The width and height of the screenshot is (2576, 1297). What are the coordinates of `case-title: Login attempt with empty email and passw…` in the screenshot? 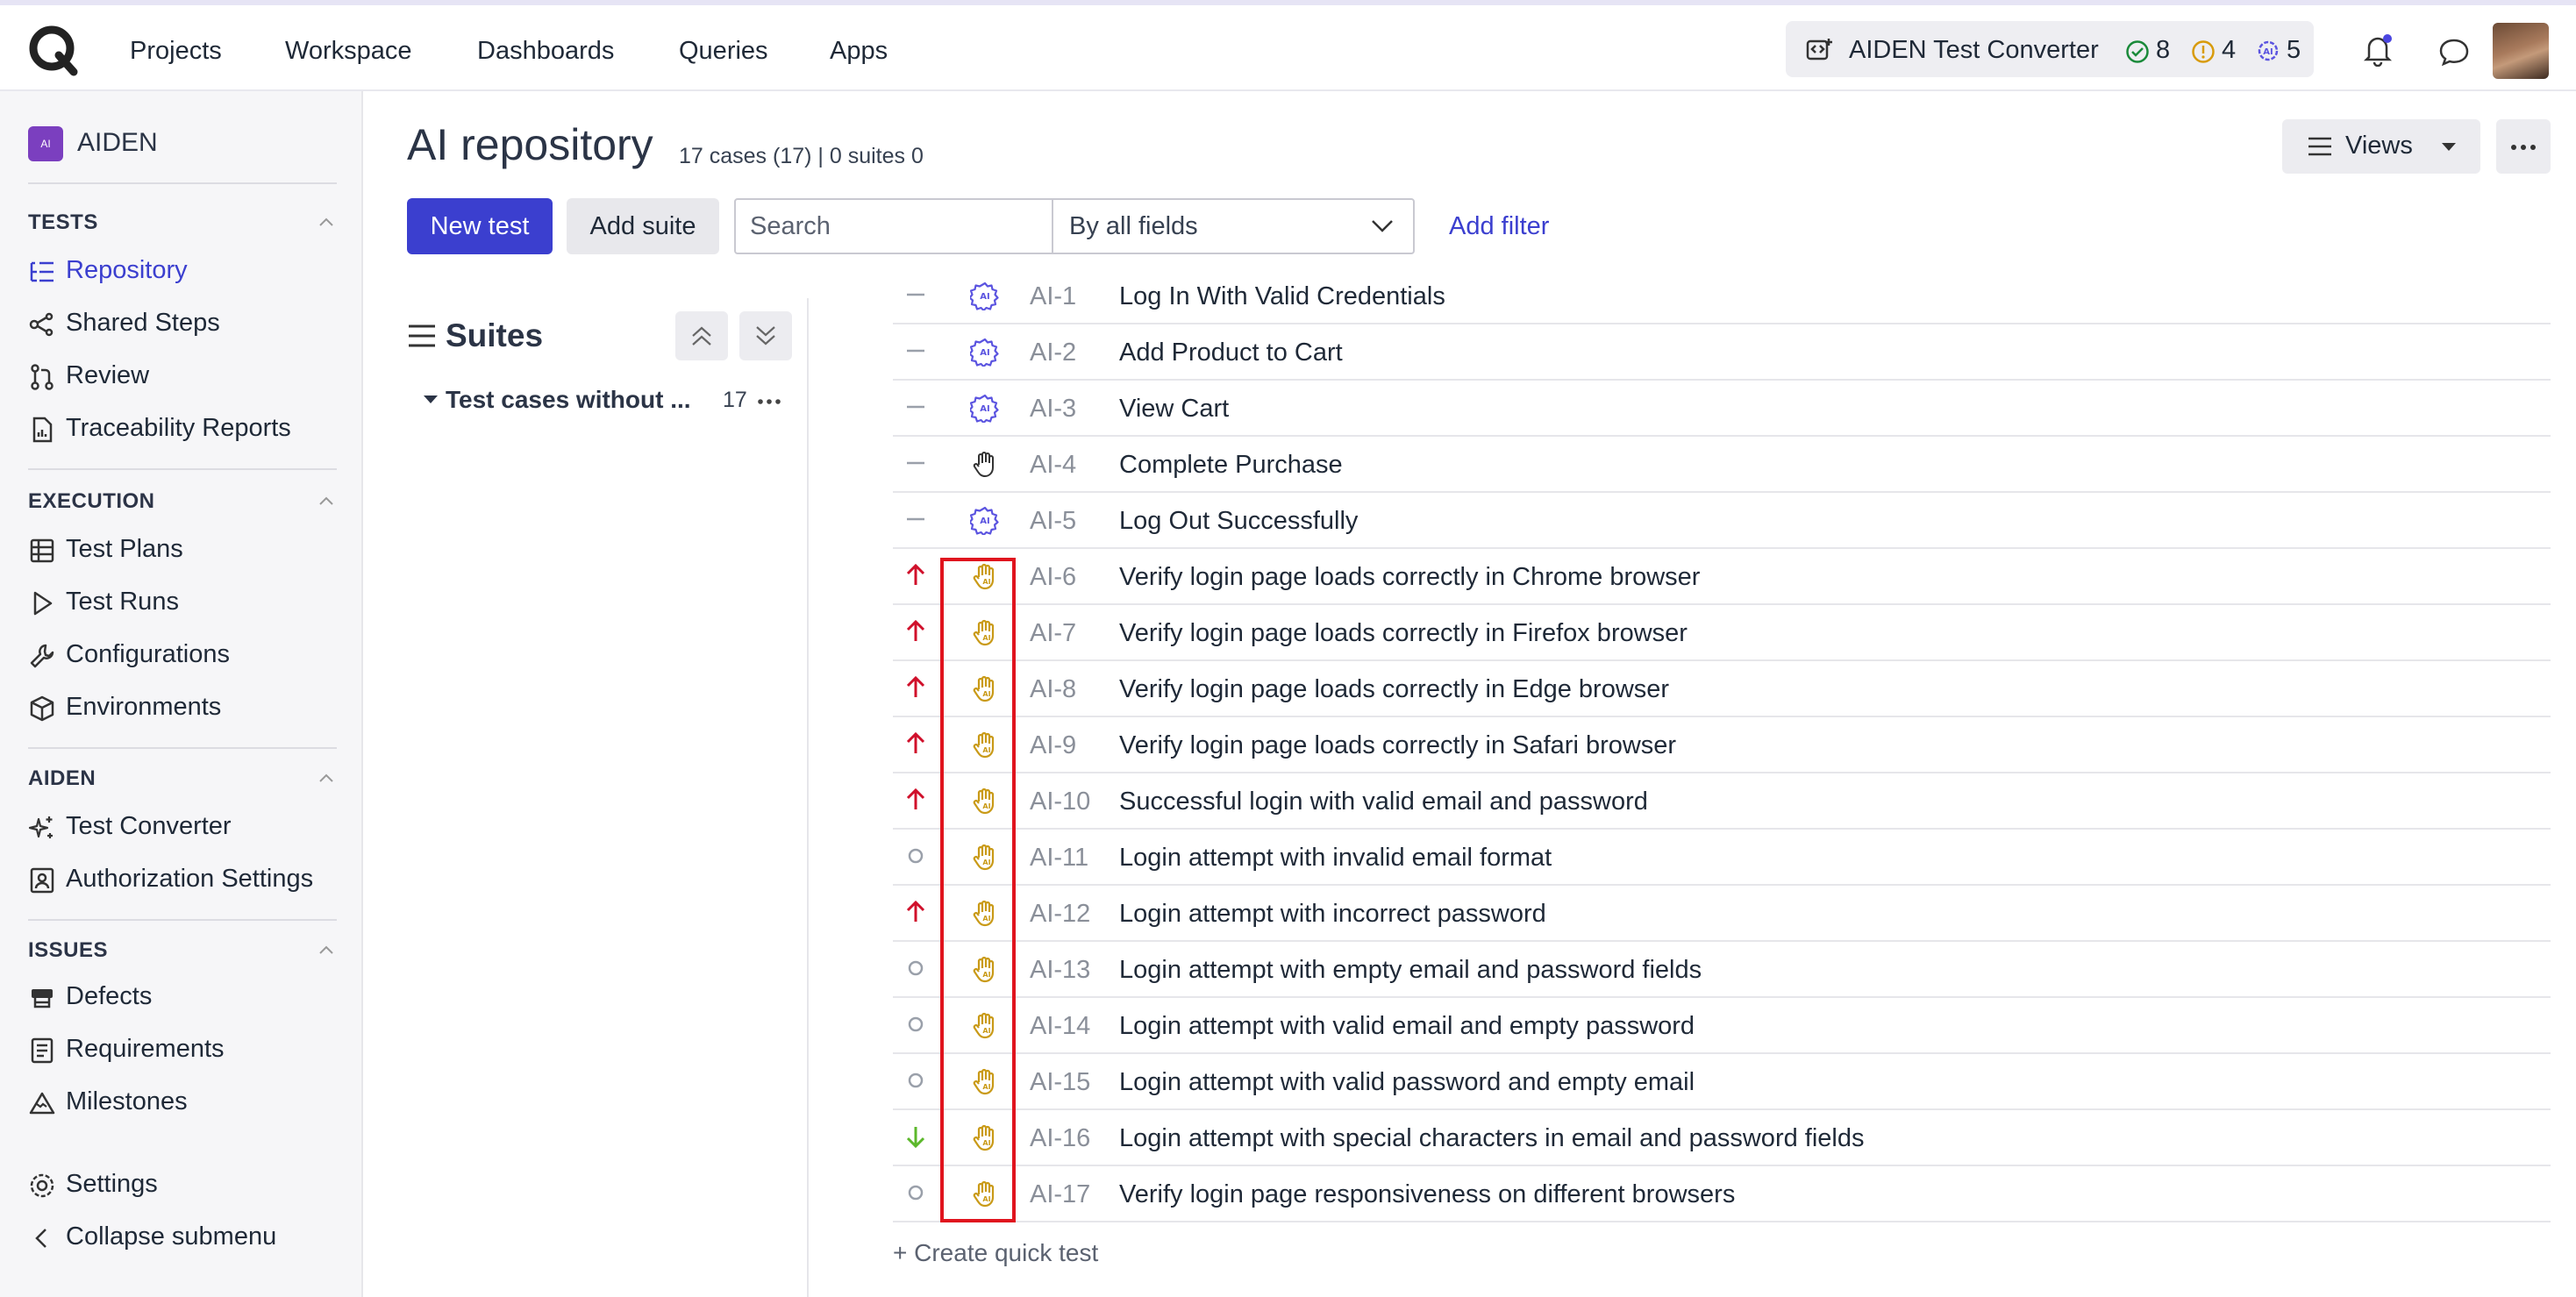 It's located at (1411, 970).